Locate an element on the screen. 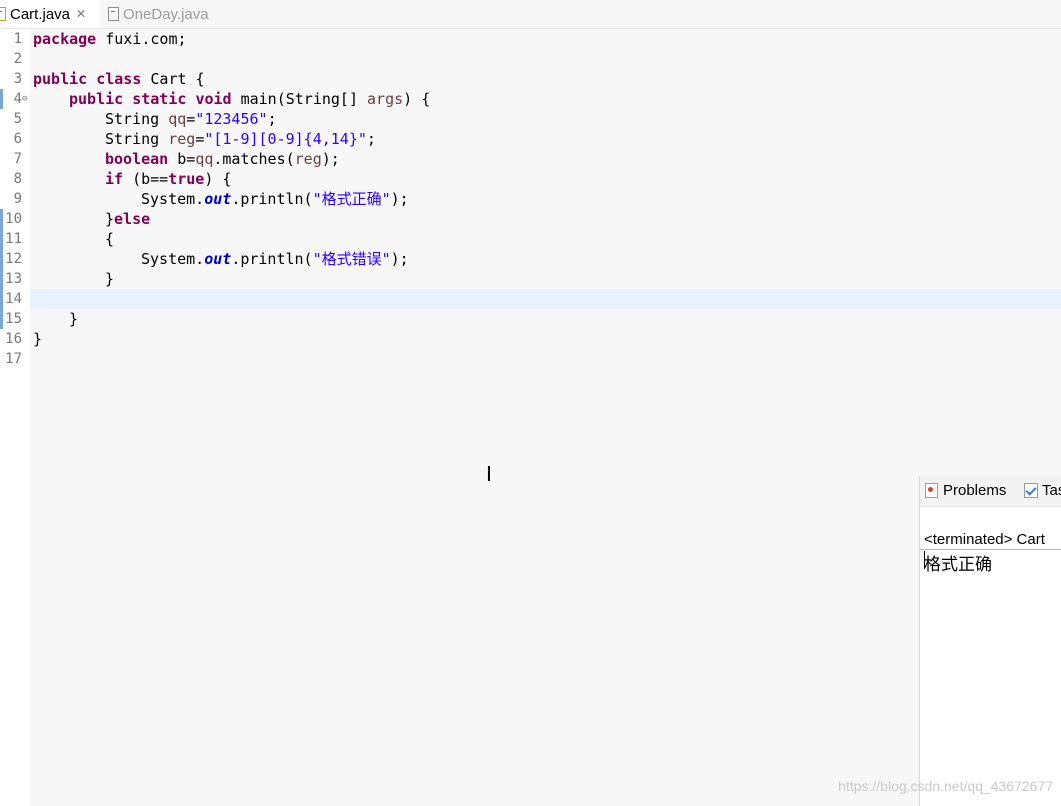 Image resolution: width=1061 pixels, height=806 pixels. tab-label: Tas is located at coordinates (1051, 490).